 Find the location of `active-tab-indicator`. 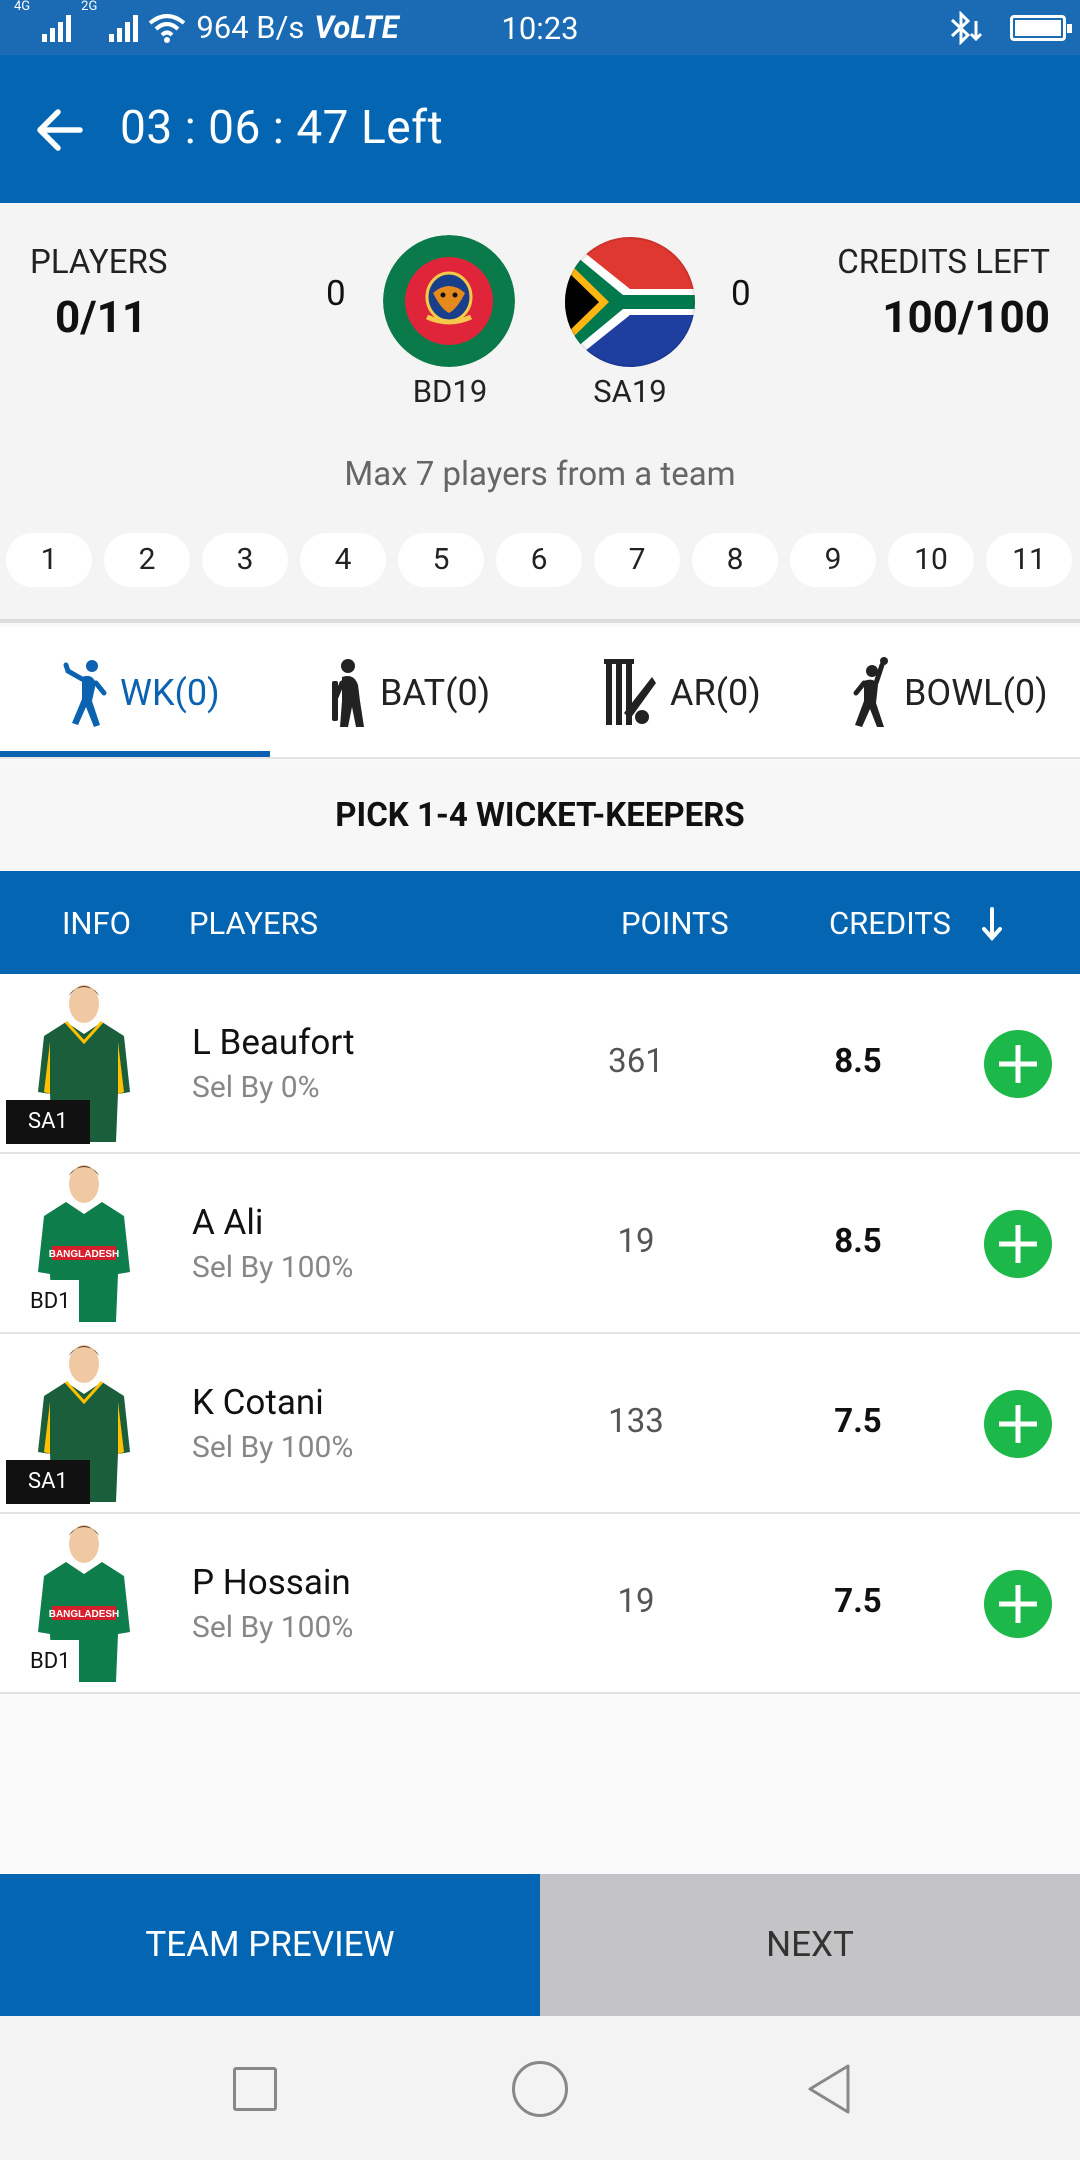

active-tab-indicator is located at coordinates (135, 754).